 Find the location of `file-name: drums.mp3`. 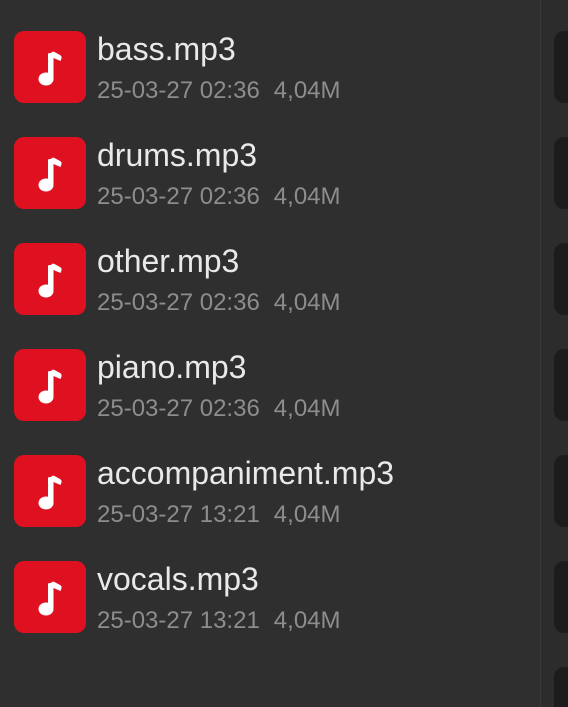

file-name: drums.mp3 is located at coordinates (177, 155).